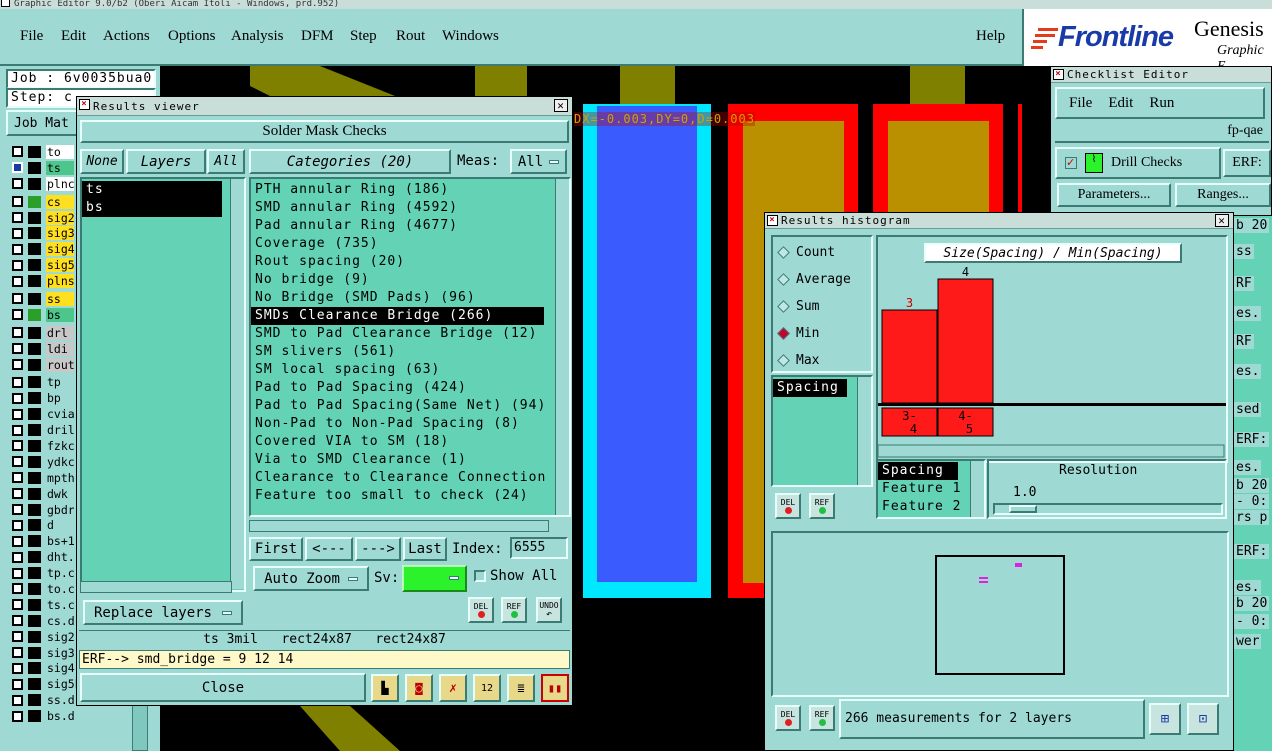 Image resolution: width=1272 pixels, height=751 pixels. What do you see at coordinates (864, 431) in the screenshot?
I see `measure-list-vscroll` at bounding box center [864, 431].